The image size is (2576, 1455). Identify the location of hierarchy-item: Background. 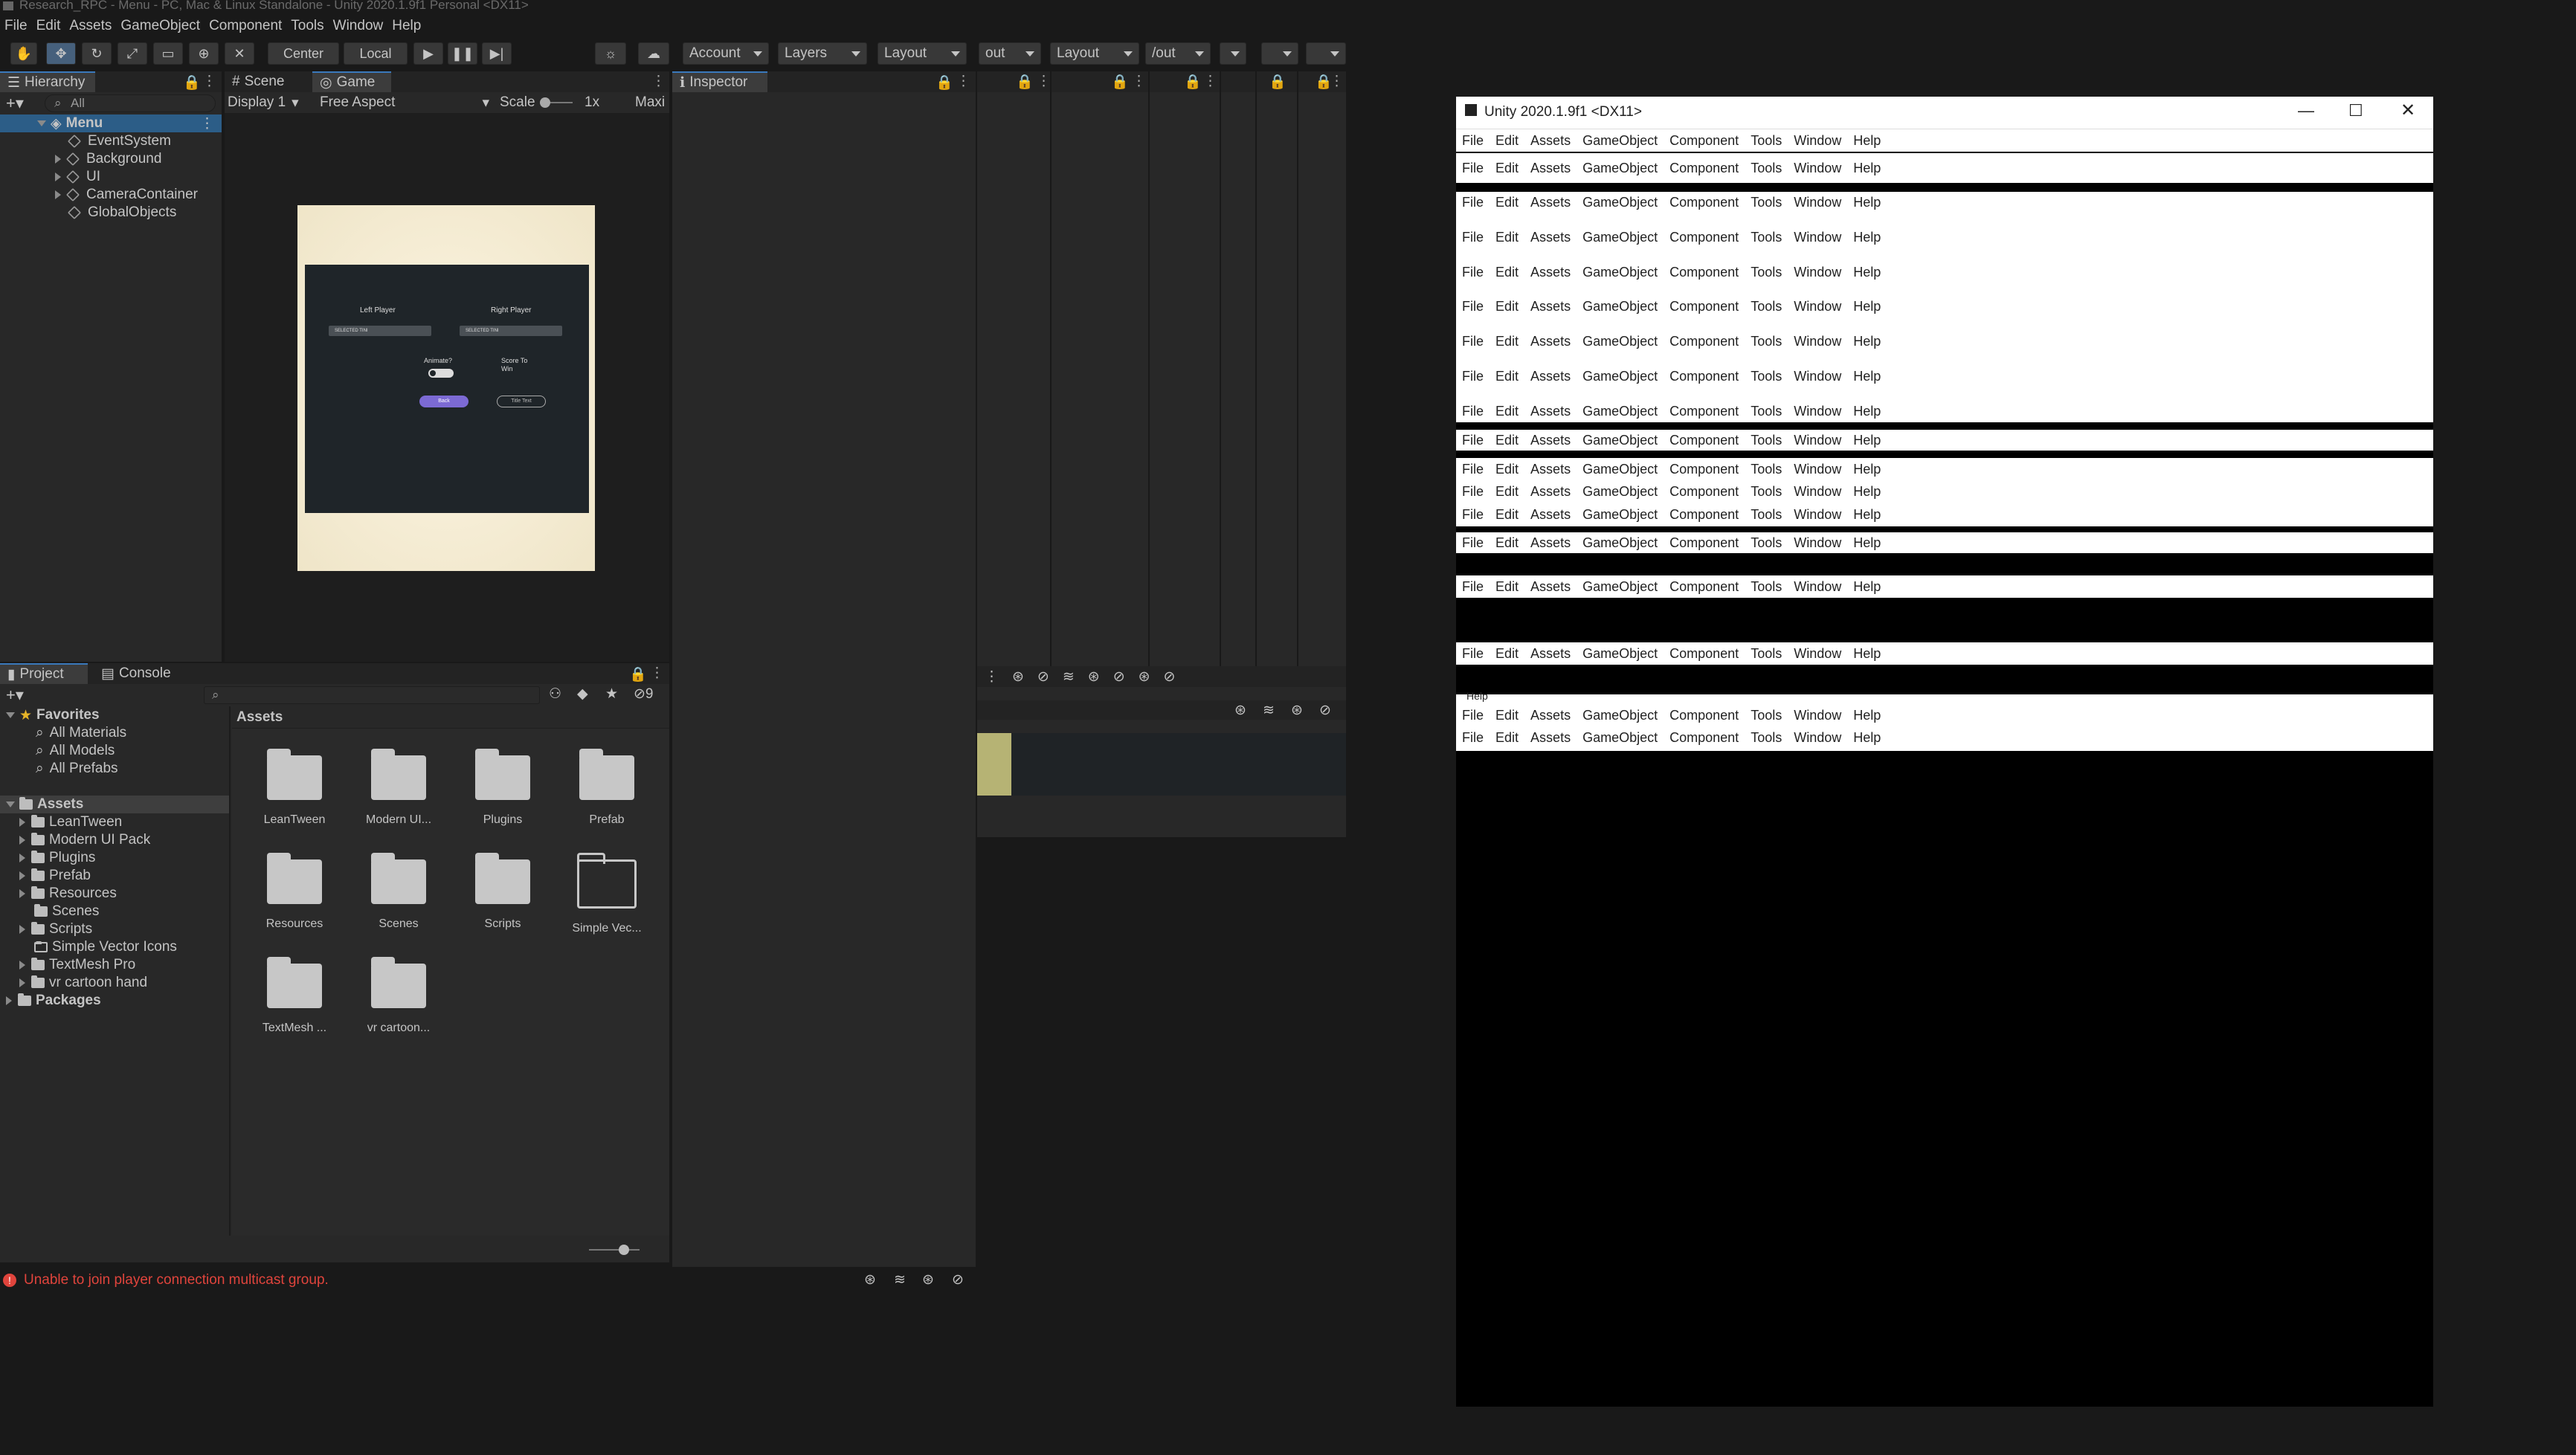
(111, 159).